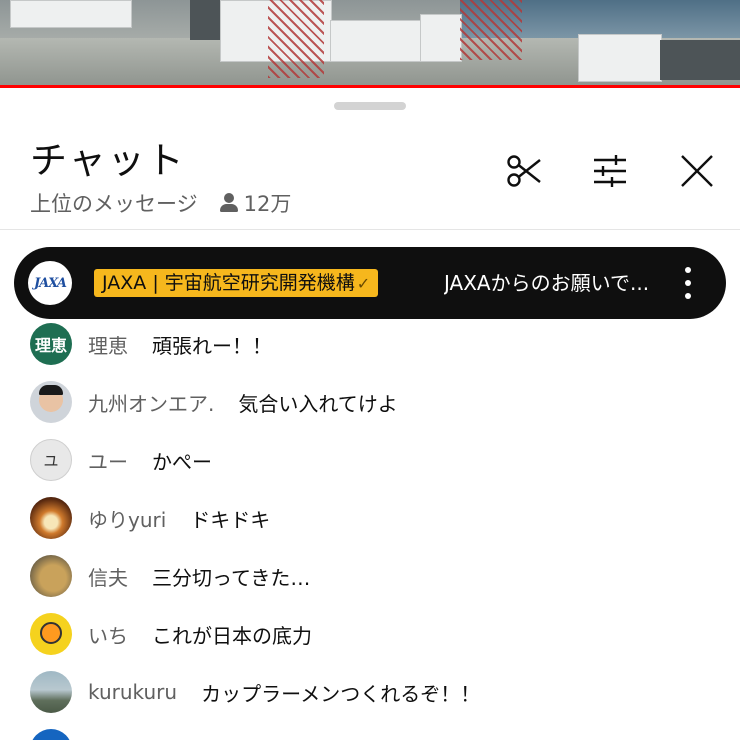  I want to click on avatar: ユ, so click(51, 460).